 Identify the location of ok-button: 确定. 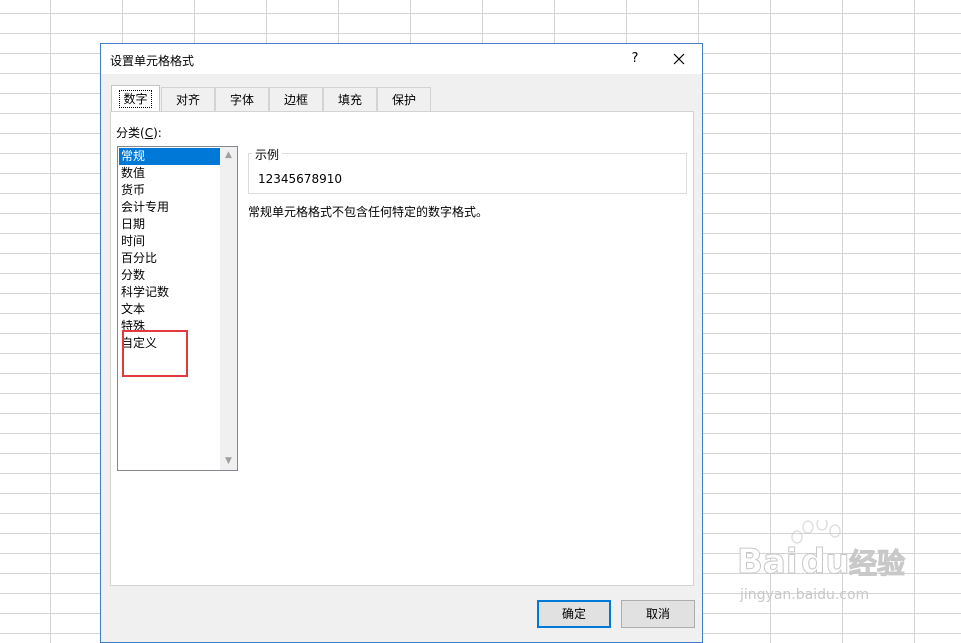
(574, 614).